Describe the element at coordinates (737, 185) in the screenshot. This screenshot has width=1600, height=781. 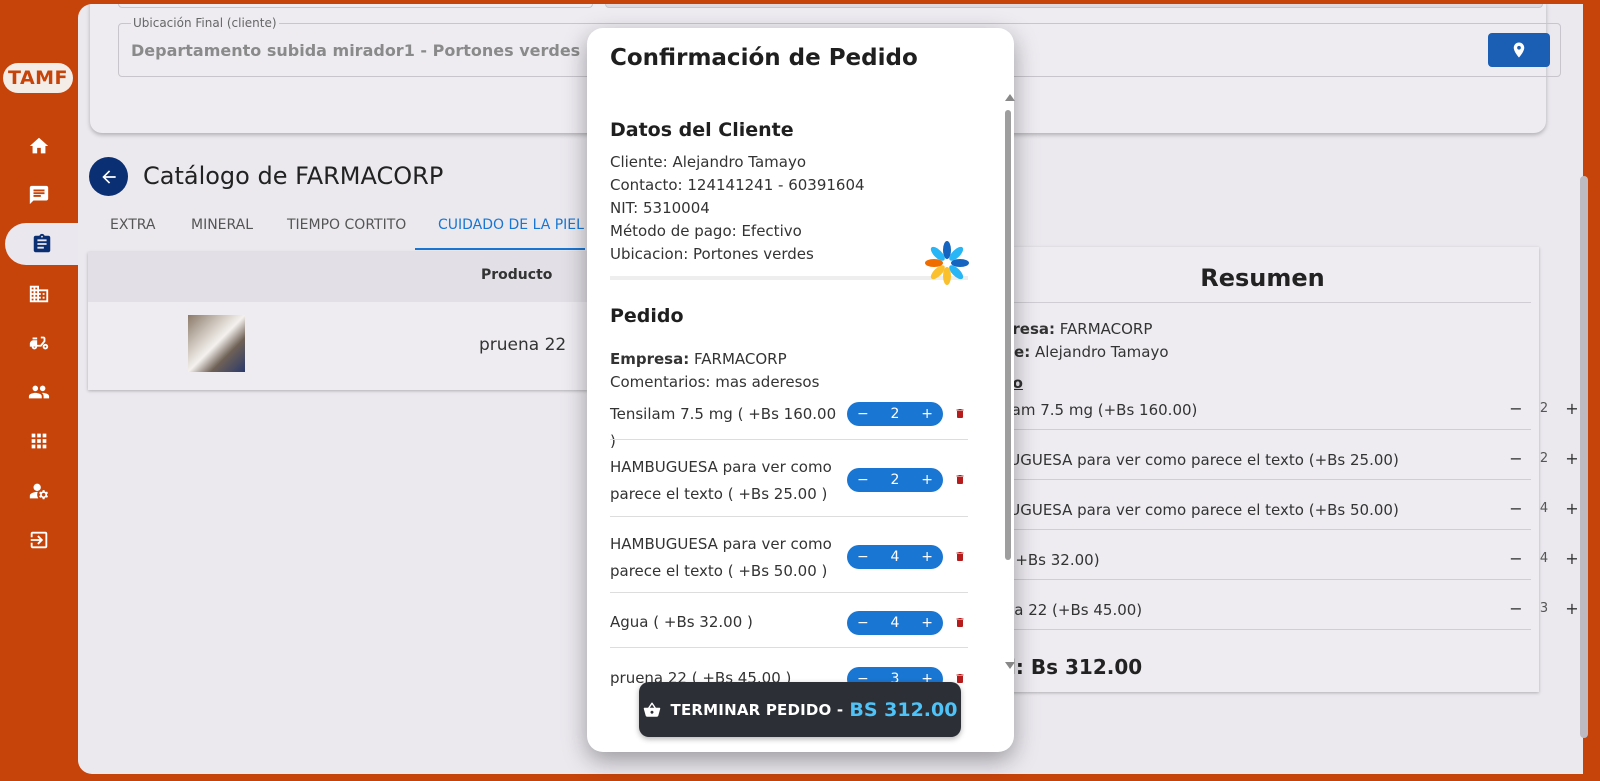
I see `client-contact: Contacto: 124141241 - 60391604` at that location.